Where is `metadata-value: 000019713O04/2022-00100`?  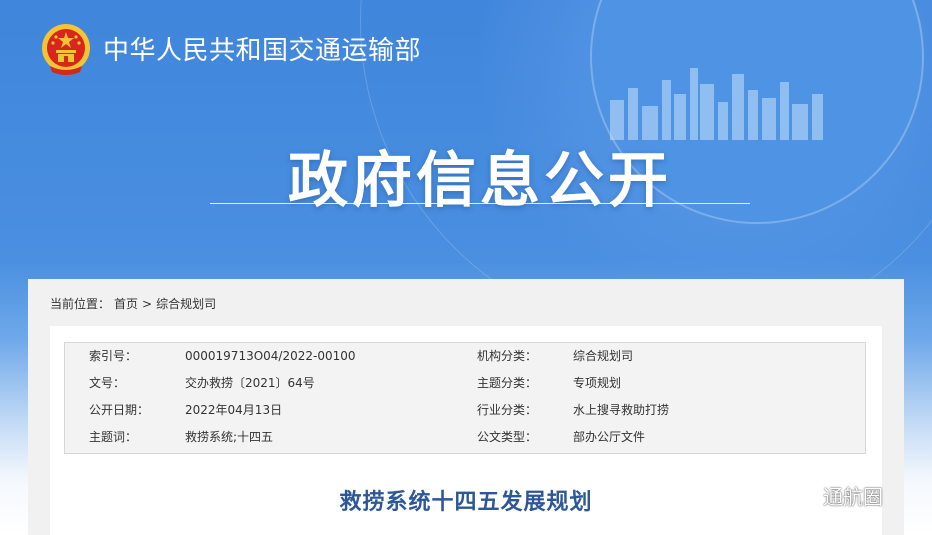 metadata-value: 000019713O04/2022-00100 is located at coordinates (270, 356).